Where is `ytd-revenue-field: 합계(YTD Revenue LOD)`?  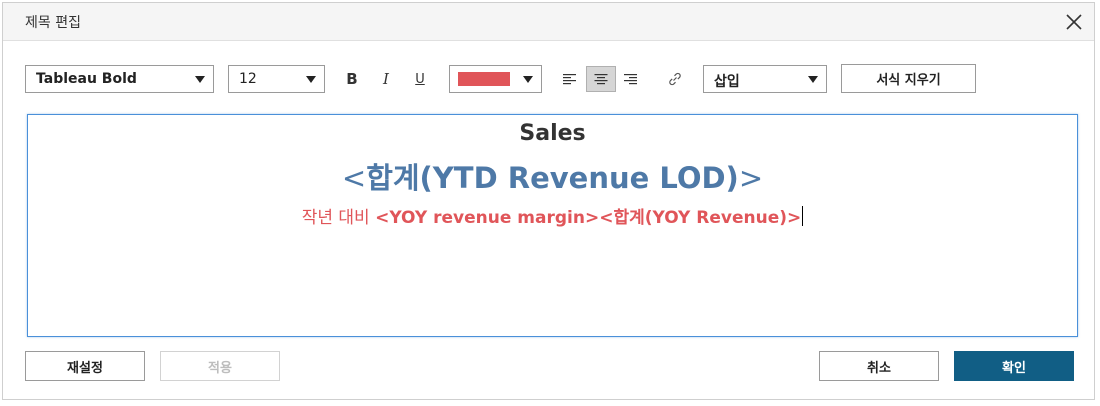 ytd-revenue-field: 합계(YTD Revenue LOD) is located at coordinates (552, 178).